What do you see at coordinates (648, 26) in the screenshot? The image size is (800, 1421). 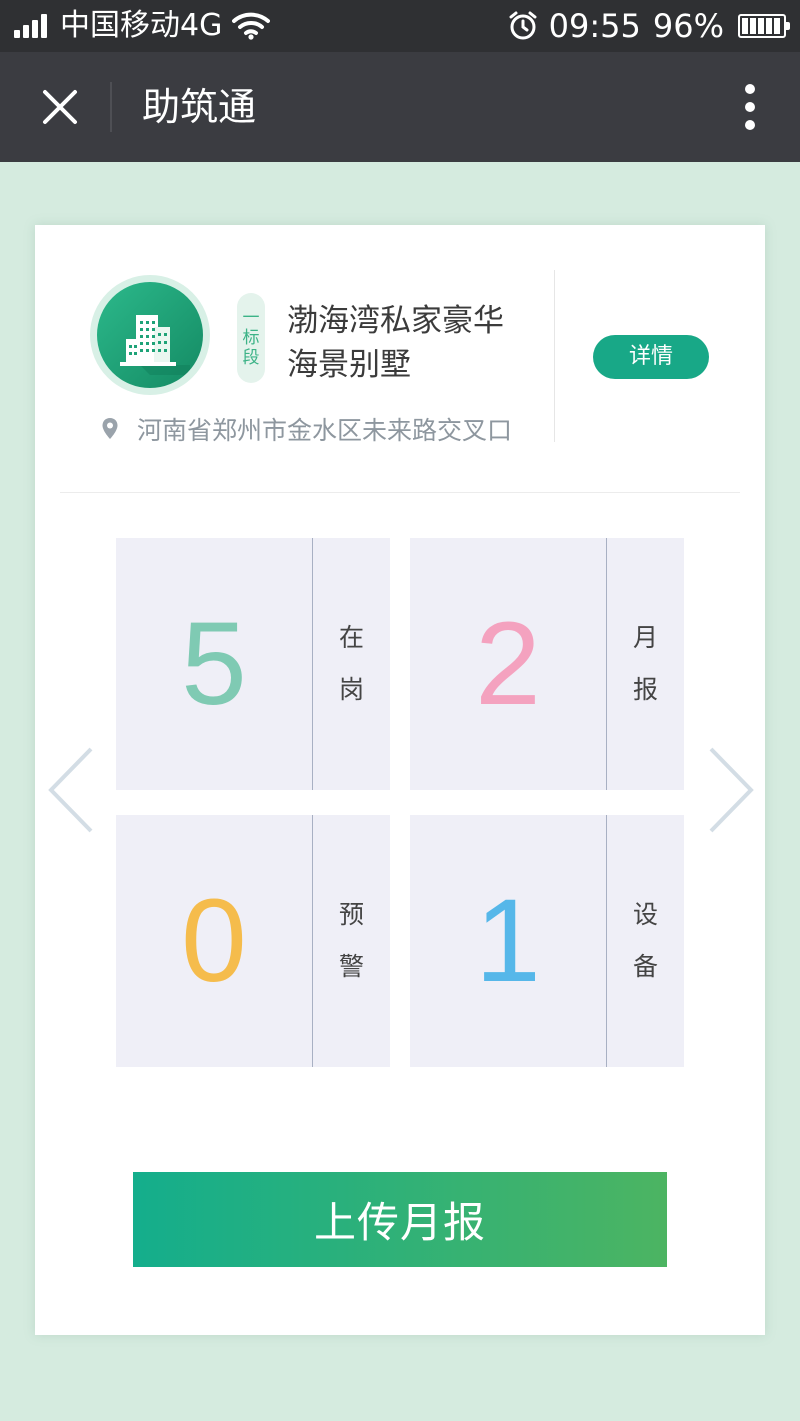 I see `status-right: 09:55 96%` at bounding box center [648, 26].